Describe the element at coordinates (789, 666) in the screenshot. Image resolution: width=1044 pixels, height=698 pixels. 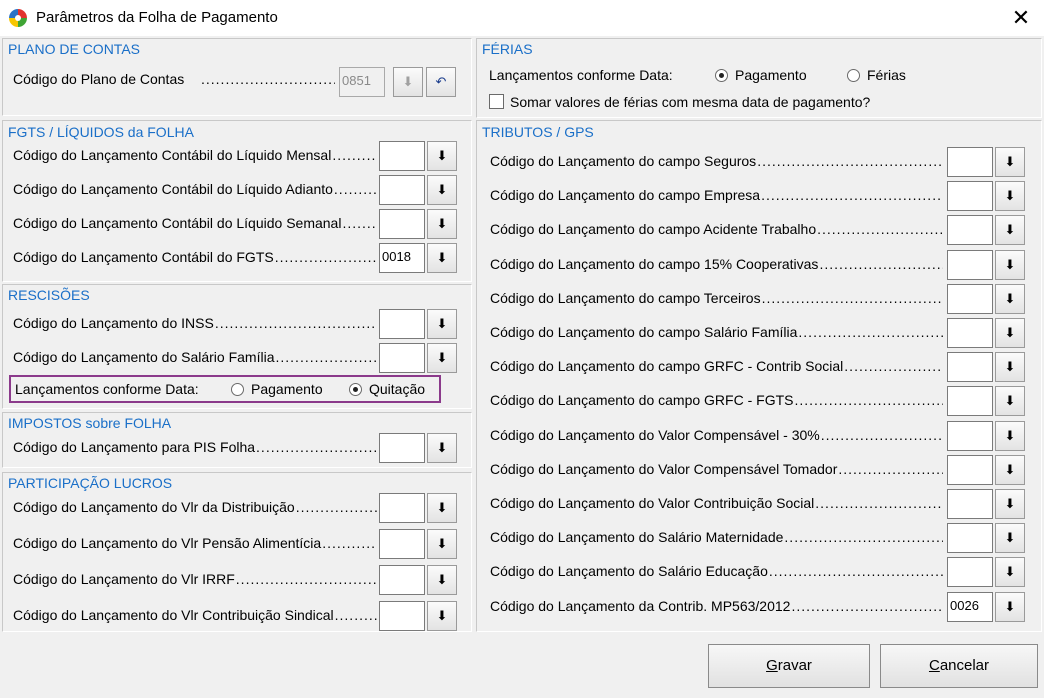
I see `gravar-button: Gravar` at that location.